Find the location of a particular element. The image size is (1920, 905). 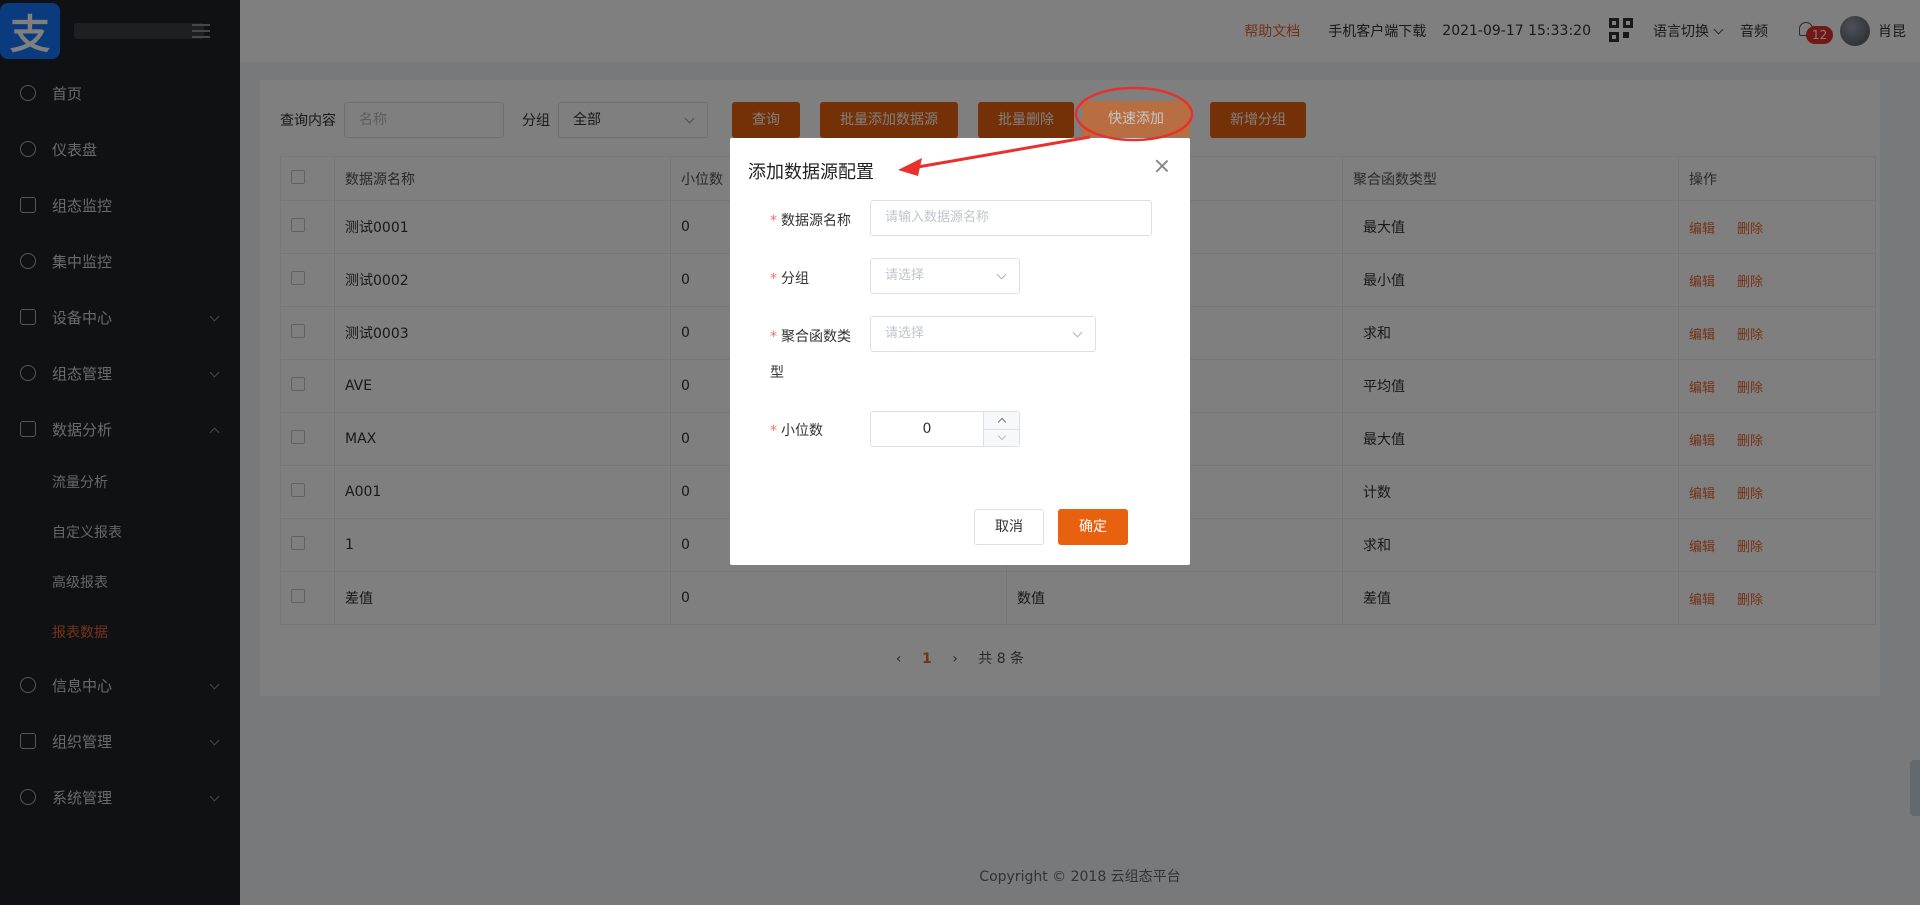

close-icon is located at coordinates (1162, 166).